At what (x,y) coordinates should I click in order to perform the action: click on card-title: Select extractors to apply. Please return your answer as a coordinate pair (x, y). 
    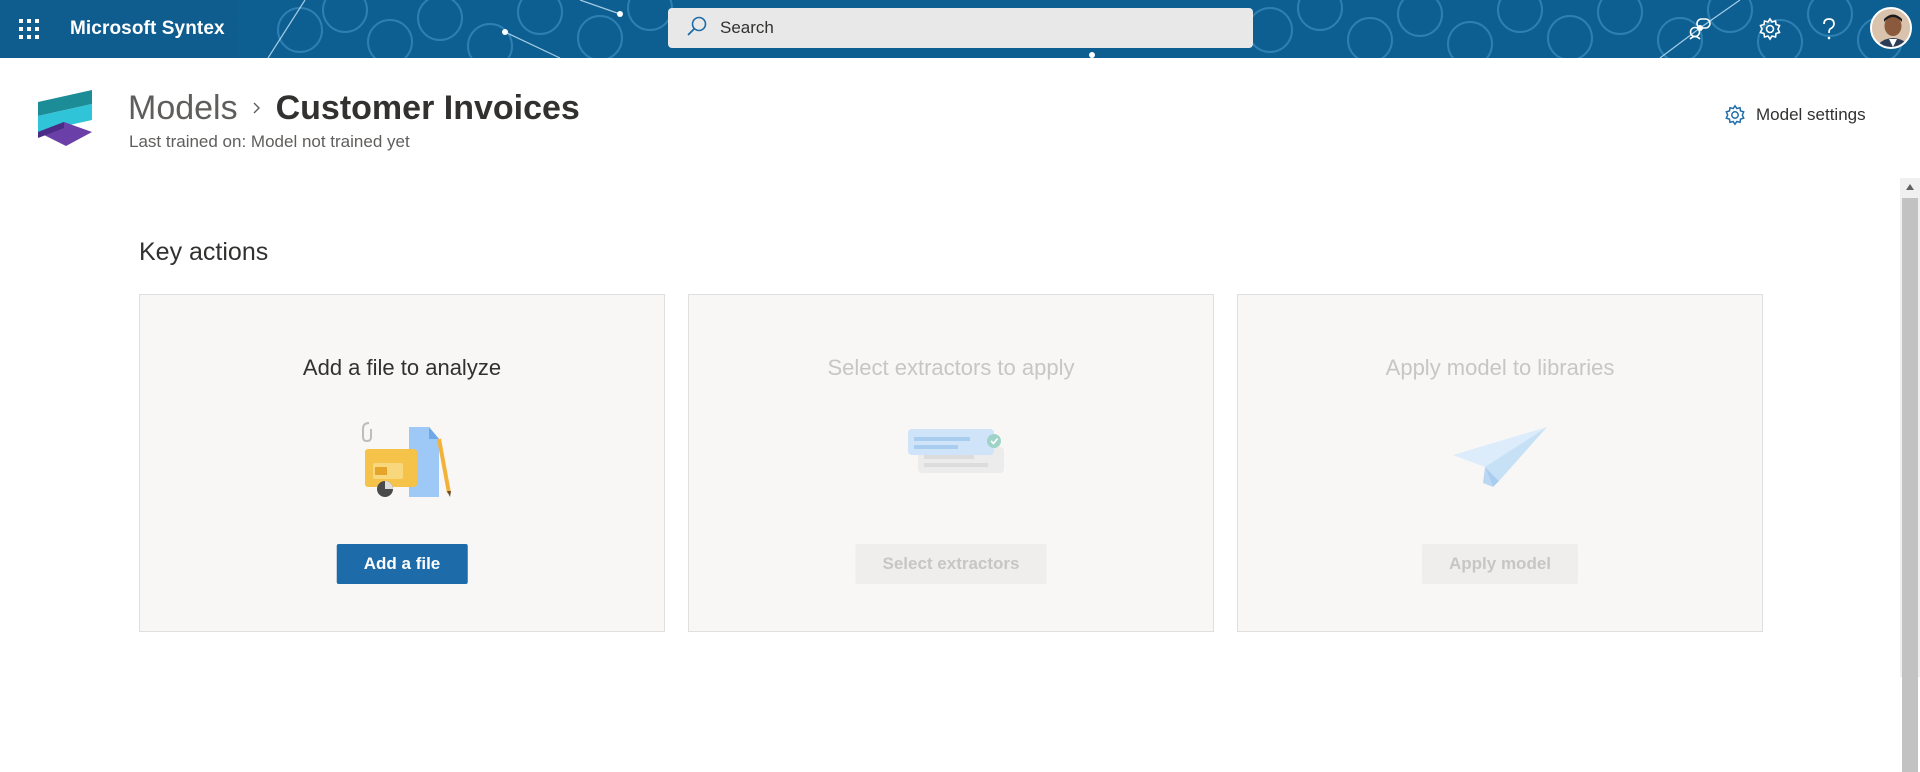
    Looking at the image, I should click on (951, 367).